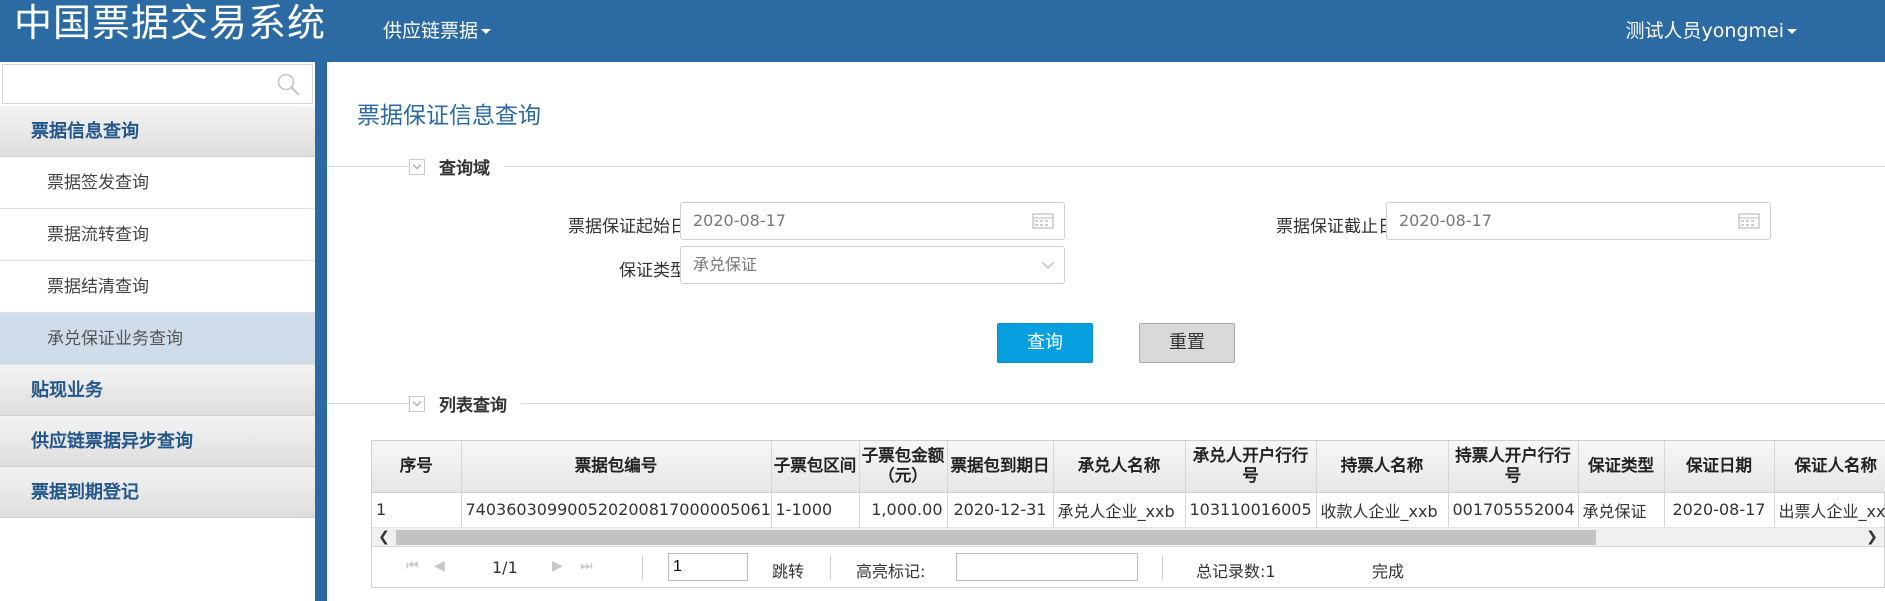 This screenshot has width=1885, height=601. I want to click on scroll-left-icon: ❮, so click(384, 537).